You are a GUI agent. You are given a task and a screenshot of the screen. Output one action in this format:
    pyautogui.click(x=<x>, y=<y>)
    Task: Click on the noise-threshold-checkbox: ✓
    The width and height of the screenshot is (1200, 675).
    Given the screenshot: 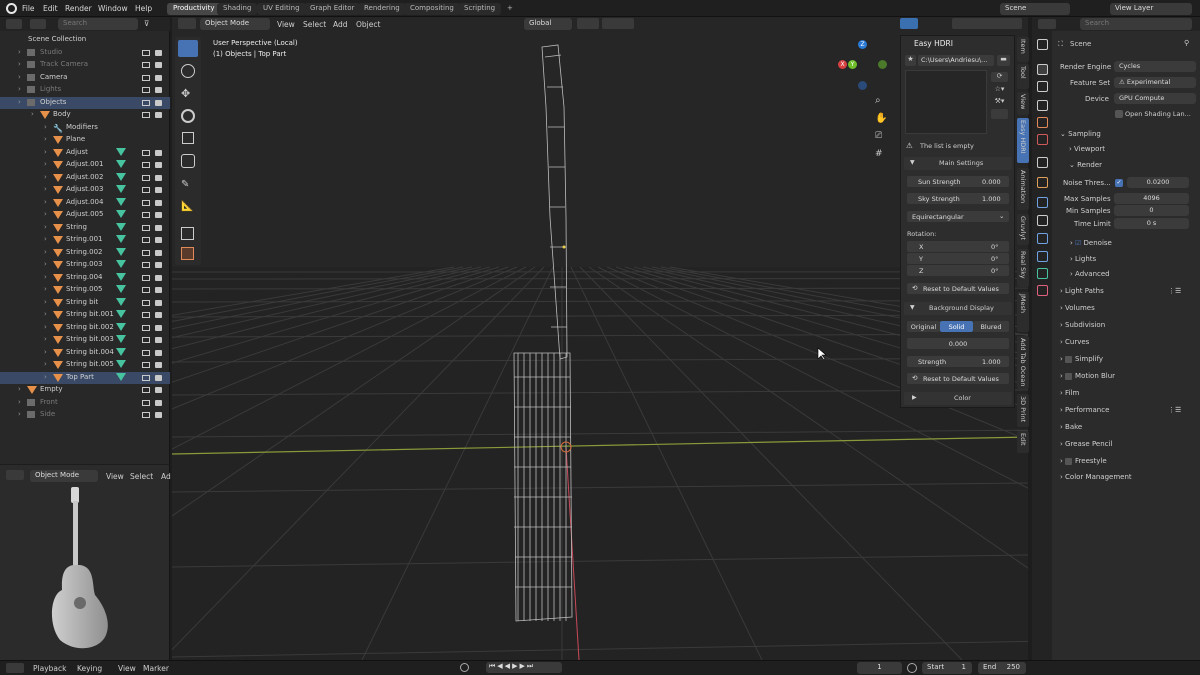 What is the action you would take?
    pyautogui.click(x=1119, y=183)
    